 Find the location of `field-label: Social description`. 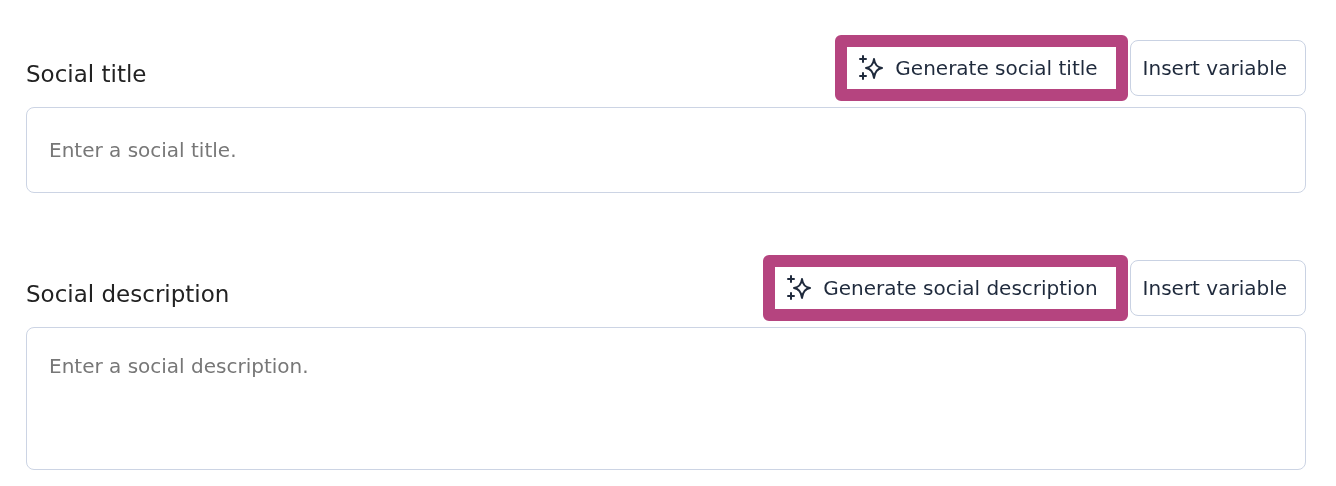

field-label: Social description is located at coordinates (128, 293).